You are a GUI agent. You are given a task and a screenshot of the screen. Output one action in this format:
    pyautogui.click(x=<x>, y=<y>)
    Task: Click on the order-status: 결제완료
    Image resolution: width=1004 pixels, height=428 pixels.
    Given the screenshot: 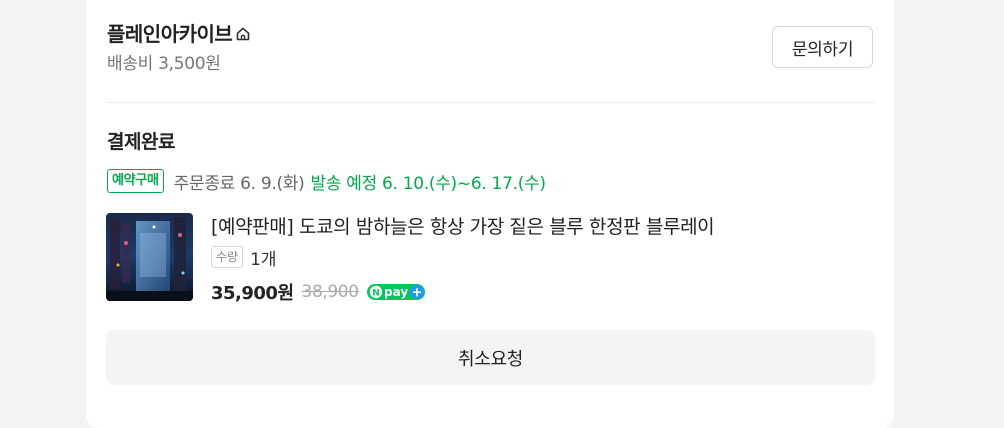 What is the action you would take?
    pyautogui.click(x=141, y=142)
    